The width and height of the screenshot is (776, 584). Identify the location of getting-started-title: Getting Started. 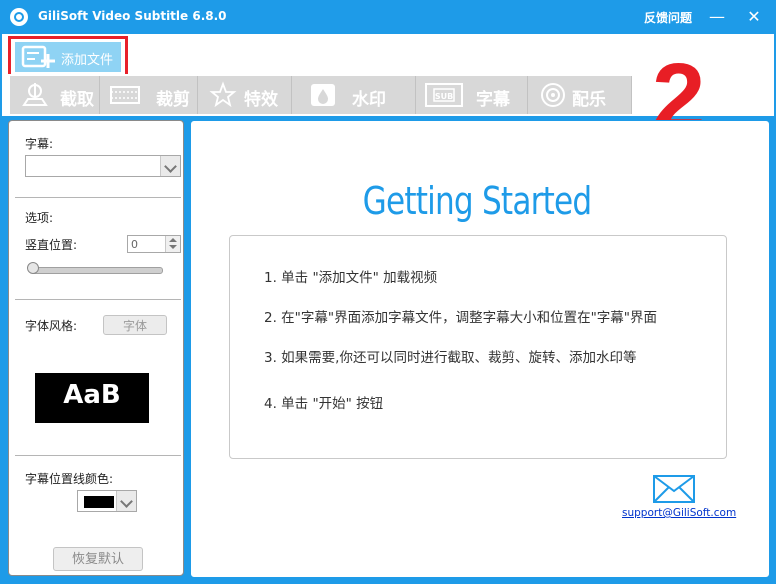
(477, 201).